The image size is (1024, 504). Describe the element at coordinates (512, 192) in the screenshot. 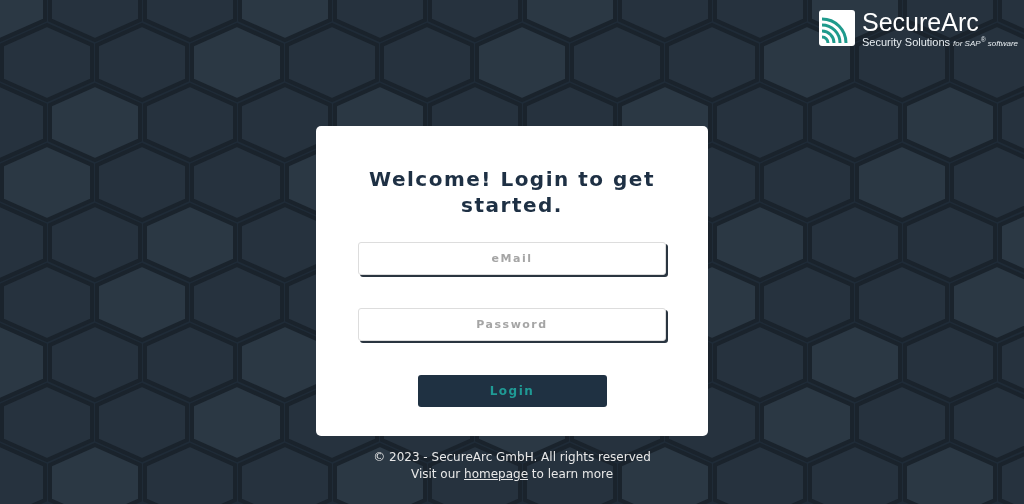

I see `welcome-title: Welcome! Login to get started.` at that location.